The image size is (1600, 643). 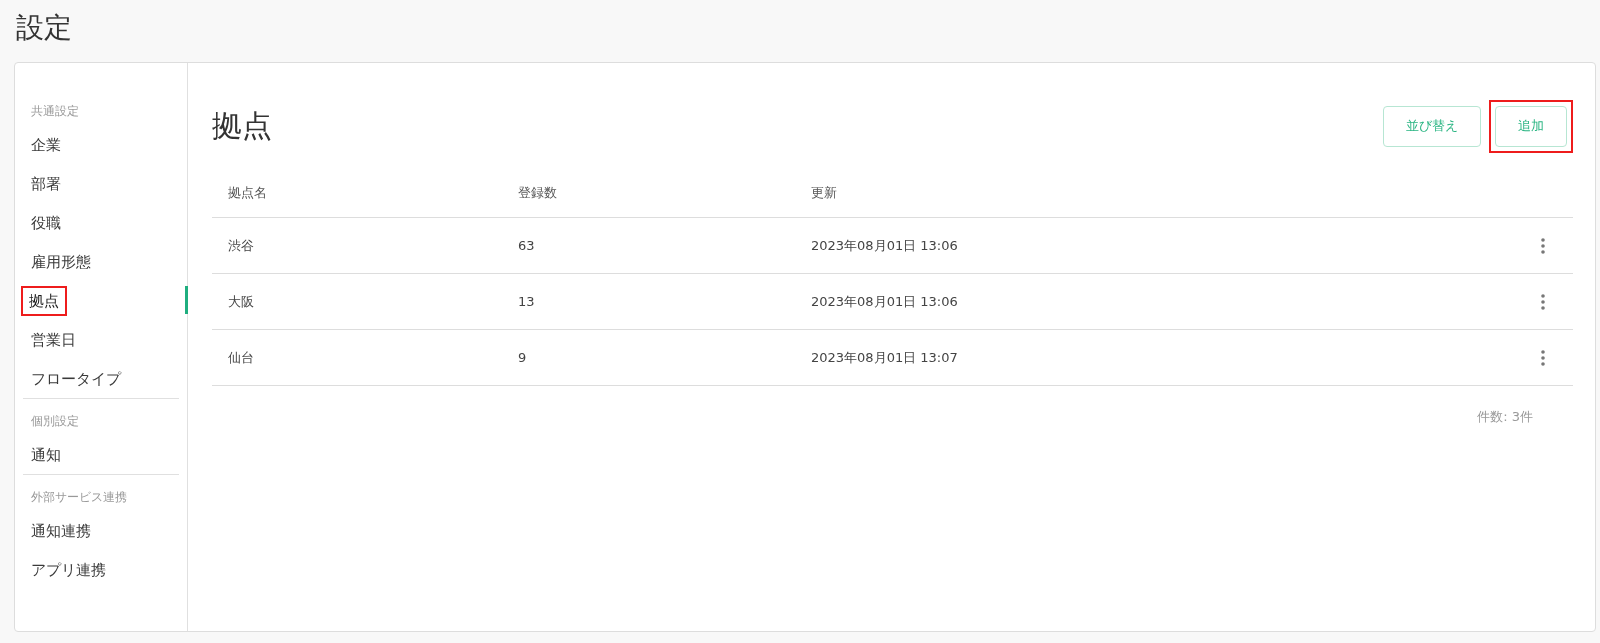 What do you see at coordinates (44, 28) in the screenshot?
I see `page-title: 設定` at bounding box center [44, 28].